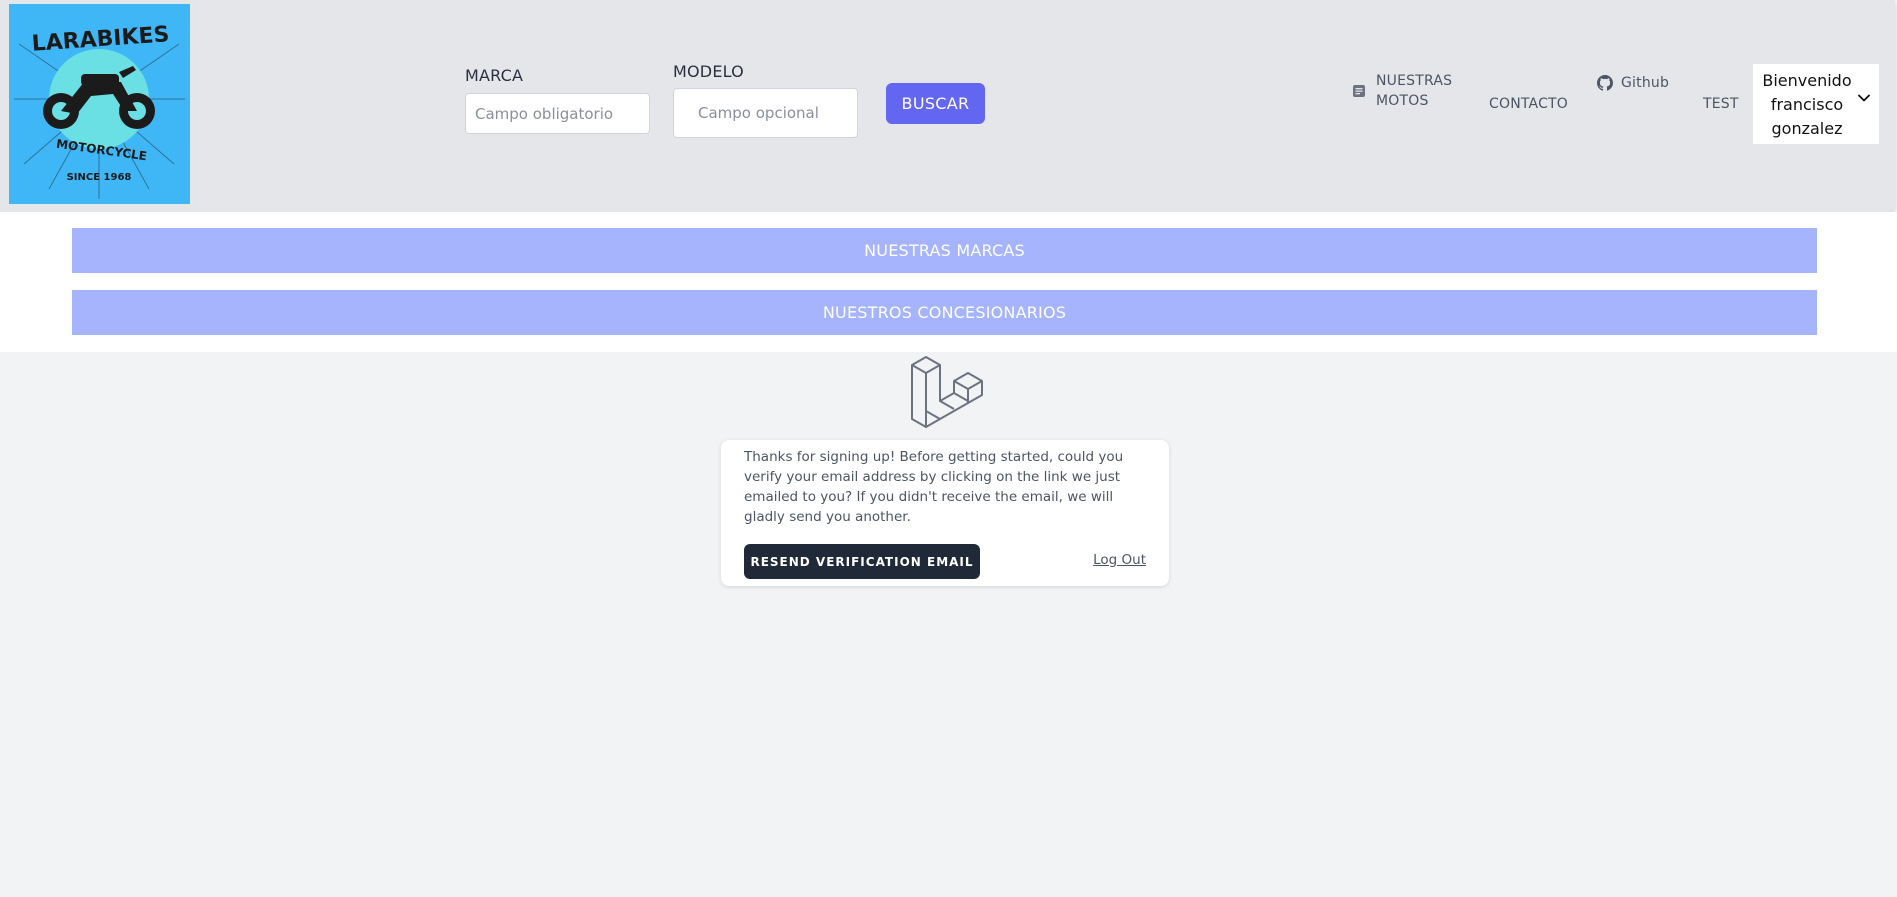  What do you see at coordinates (1807, 128) in the screenshot?
I see `user-last-name: gonzalez` at bounding box center [1807, 128].